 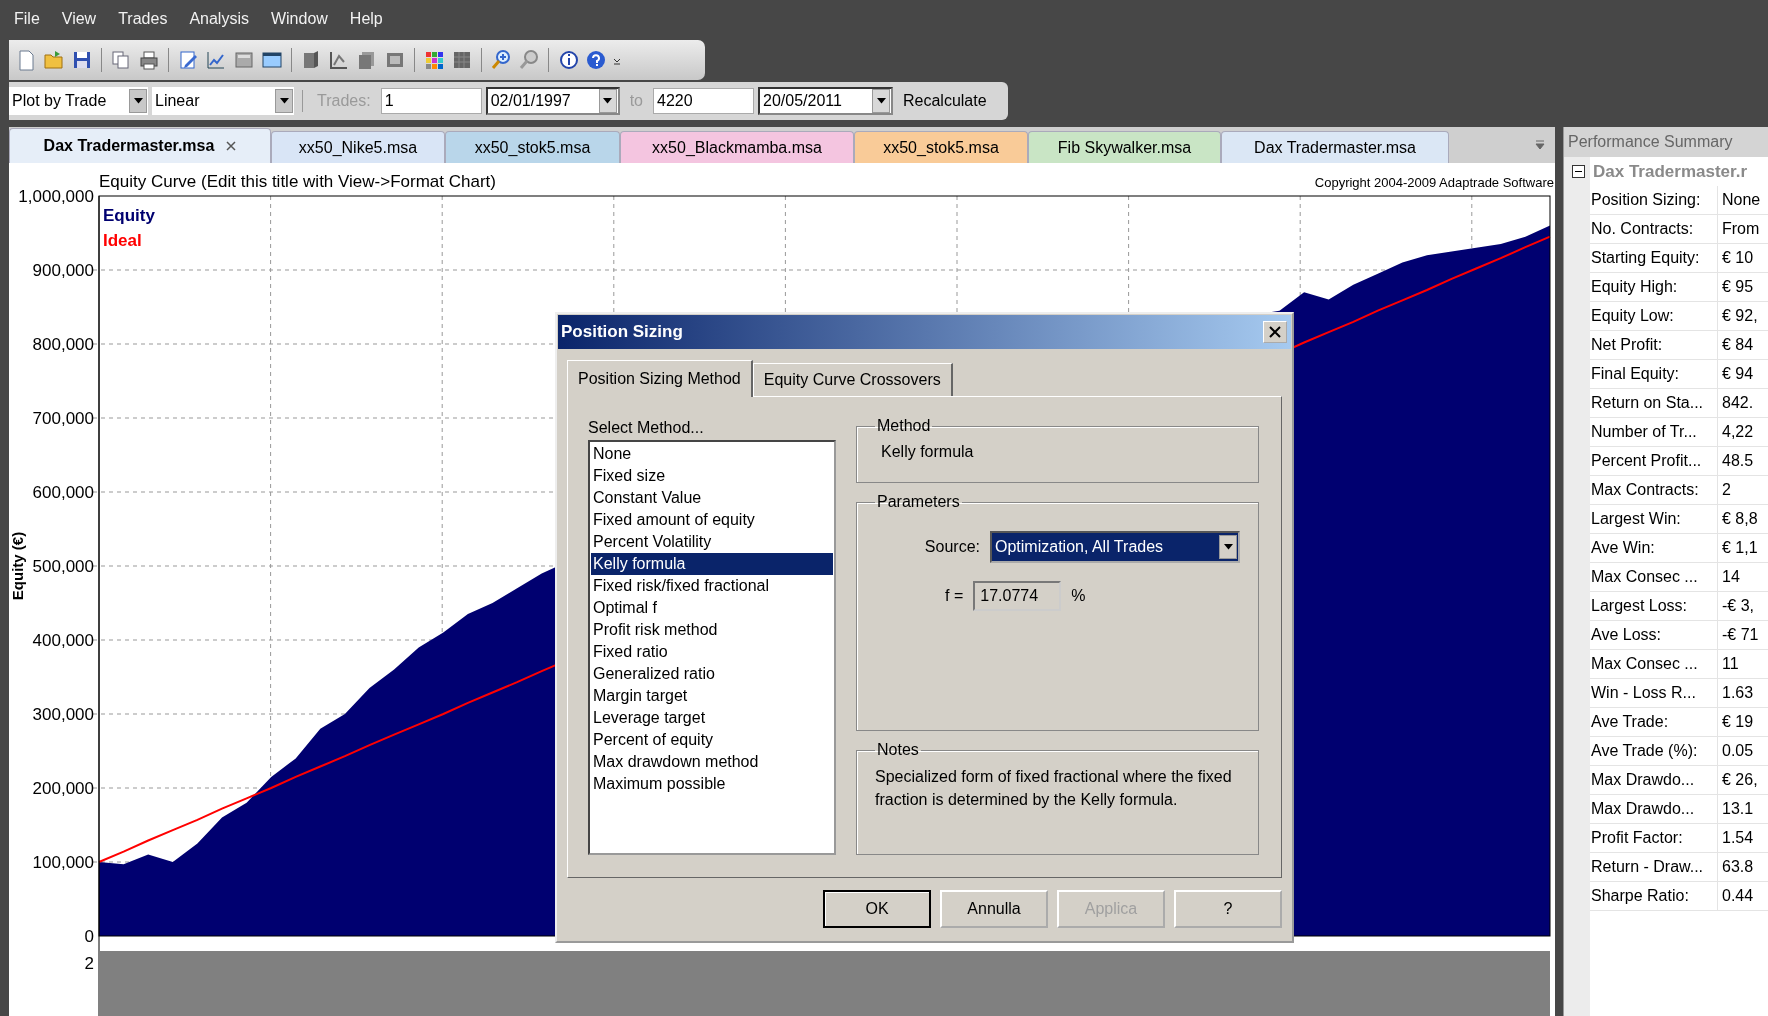 What do you see at coordinates (366, 19) in the screenshot?
I see `menu-item: Help` at bounding box center [366, 19].